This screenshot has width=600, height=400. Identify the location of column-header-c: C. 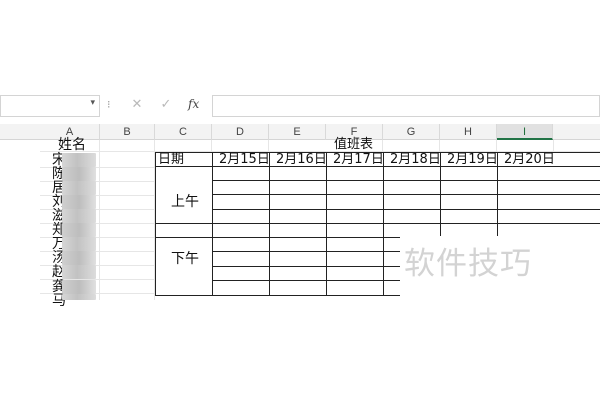
(183, 132).